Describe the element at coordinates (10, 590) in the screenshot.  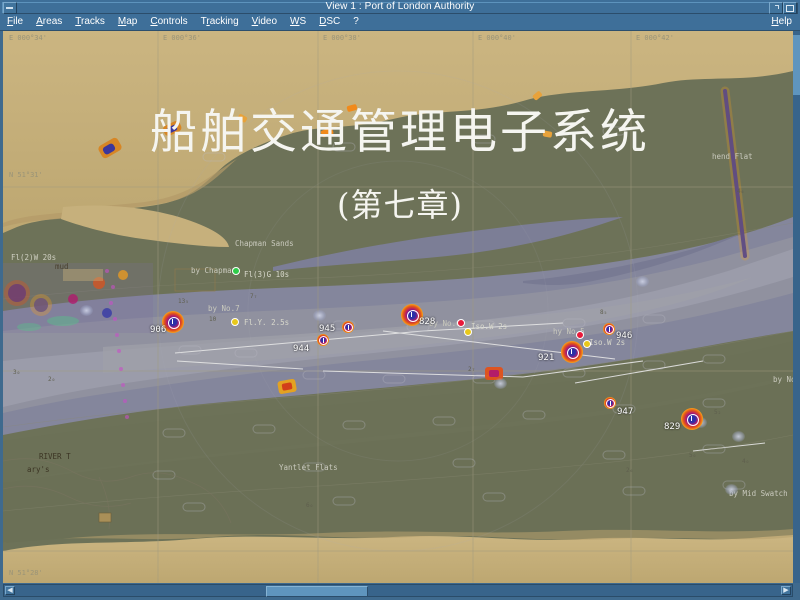
I see `scroll-left-arrow-icon: ◀` at that location.